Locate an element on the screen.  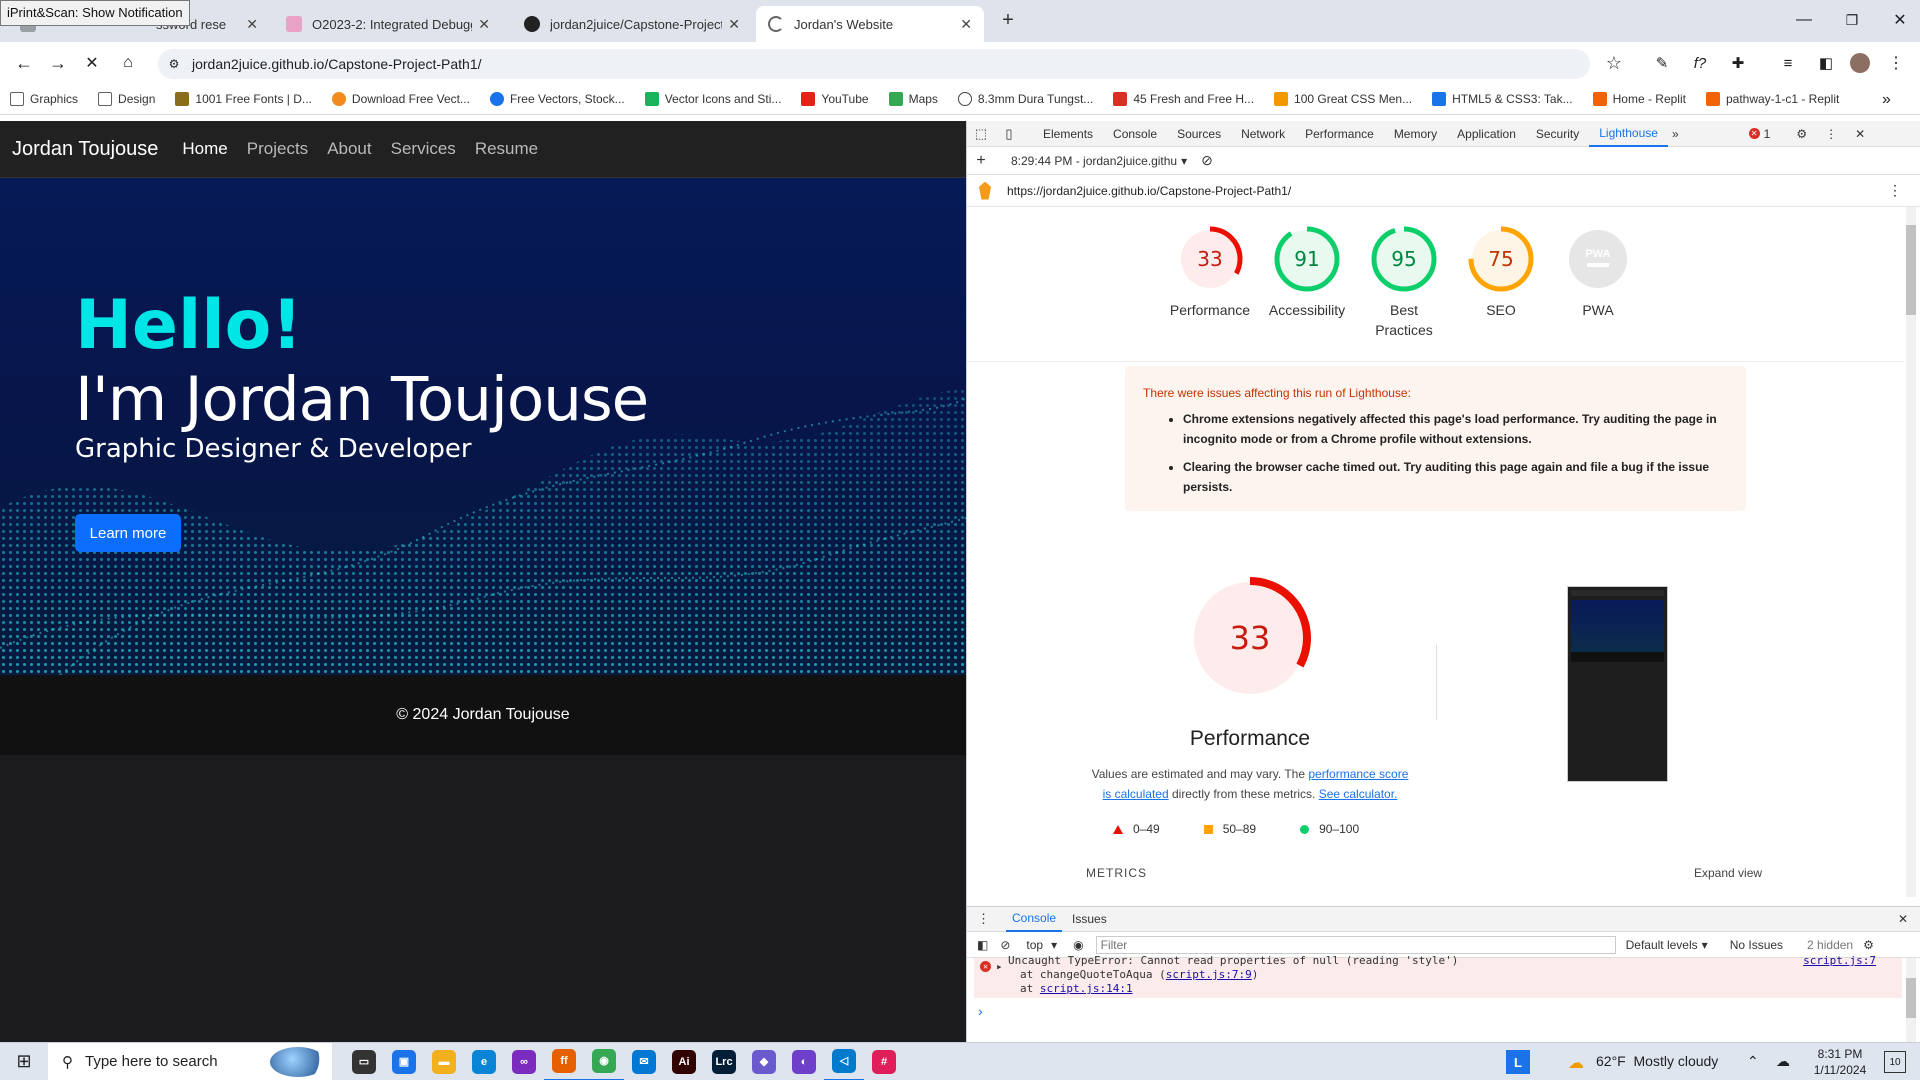
function-icon: f? is located at coordinates (1700, 63).